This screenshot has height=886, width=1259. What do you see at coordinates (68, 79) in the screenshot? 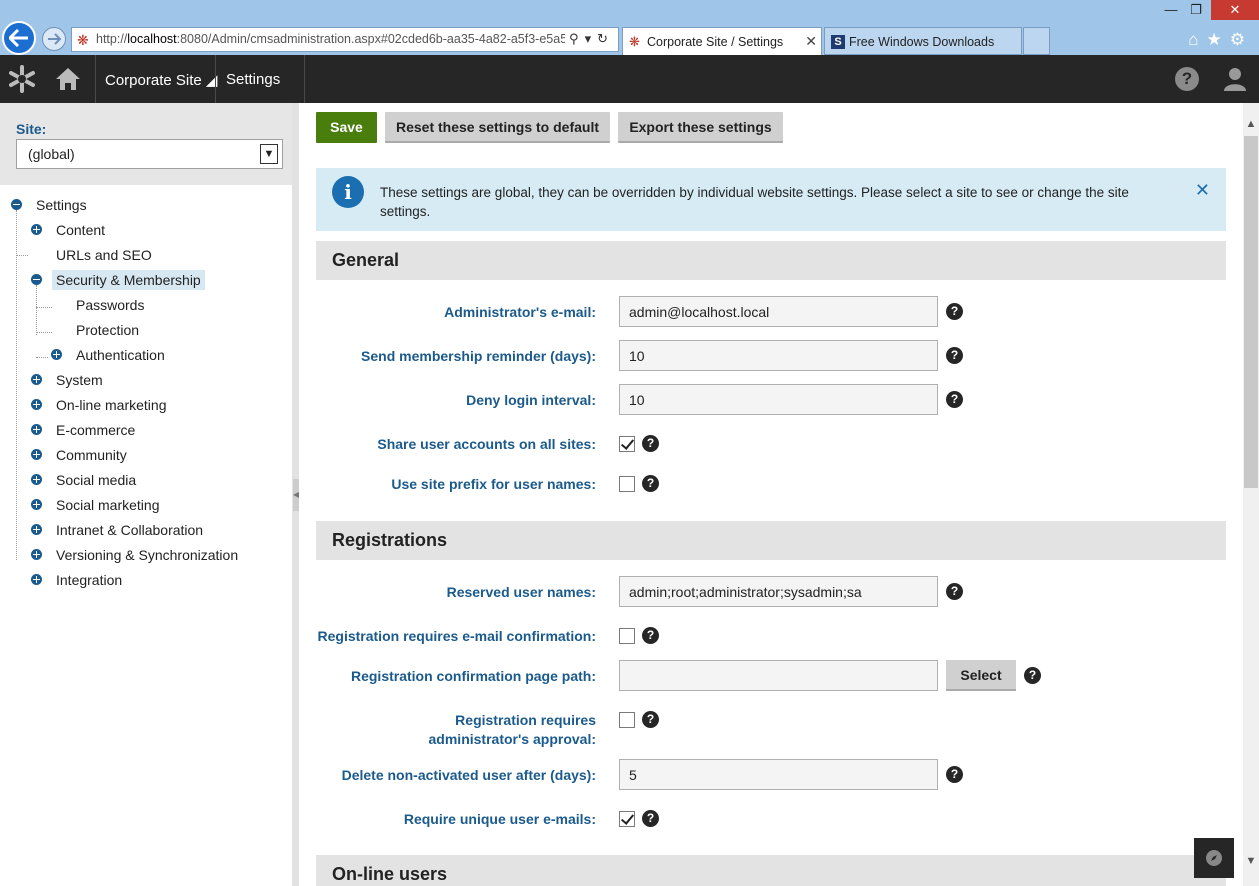
I see `home-icon` at bounding box center [68, 79].